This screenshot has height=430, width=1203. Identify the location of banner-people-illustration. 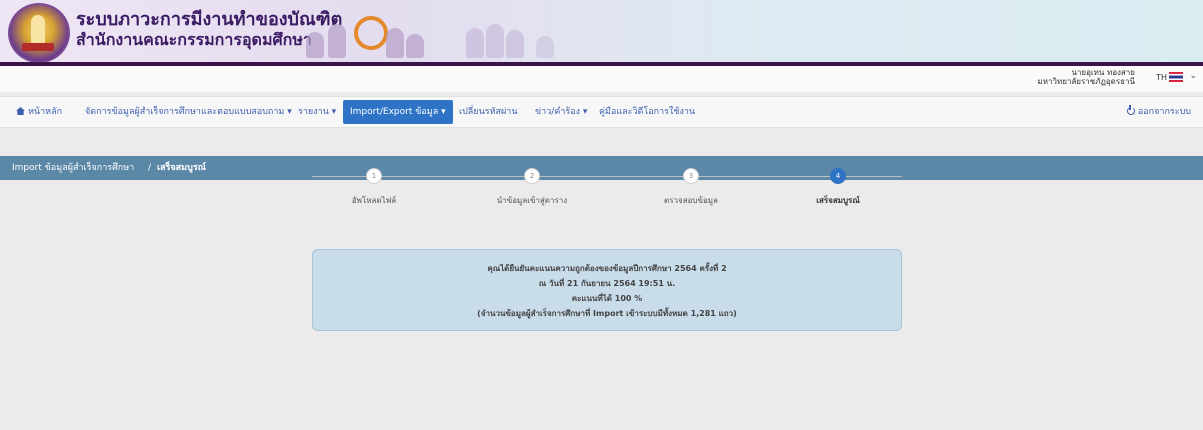
(456, 32).